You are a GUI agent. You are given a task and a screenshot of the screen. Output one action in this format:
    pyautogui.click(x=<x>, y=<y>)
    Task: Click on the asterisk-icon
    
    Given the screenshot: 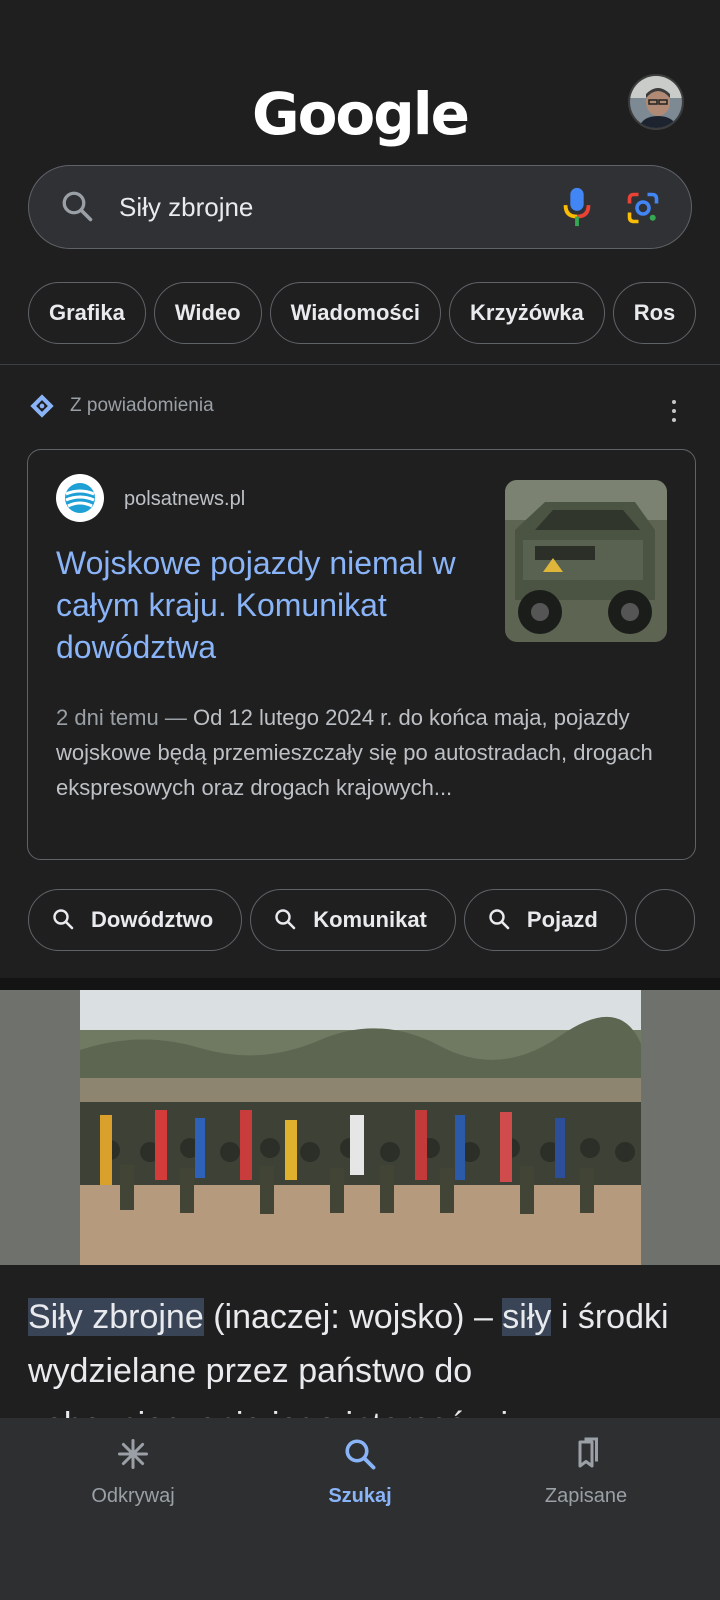 What is the action you would take?
    pyautogui.click(x=133, y=1457)
    